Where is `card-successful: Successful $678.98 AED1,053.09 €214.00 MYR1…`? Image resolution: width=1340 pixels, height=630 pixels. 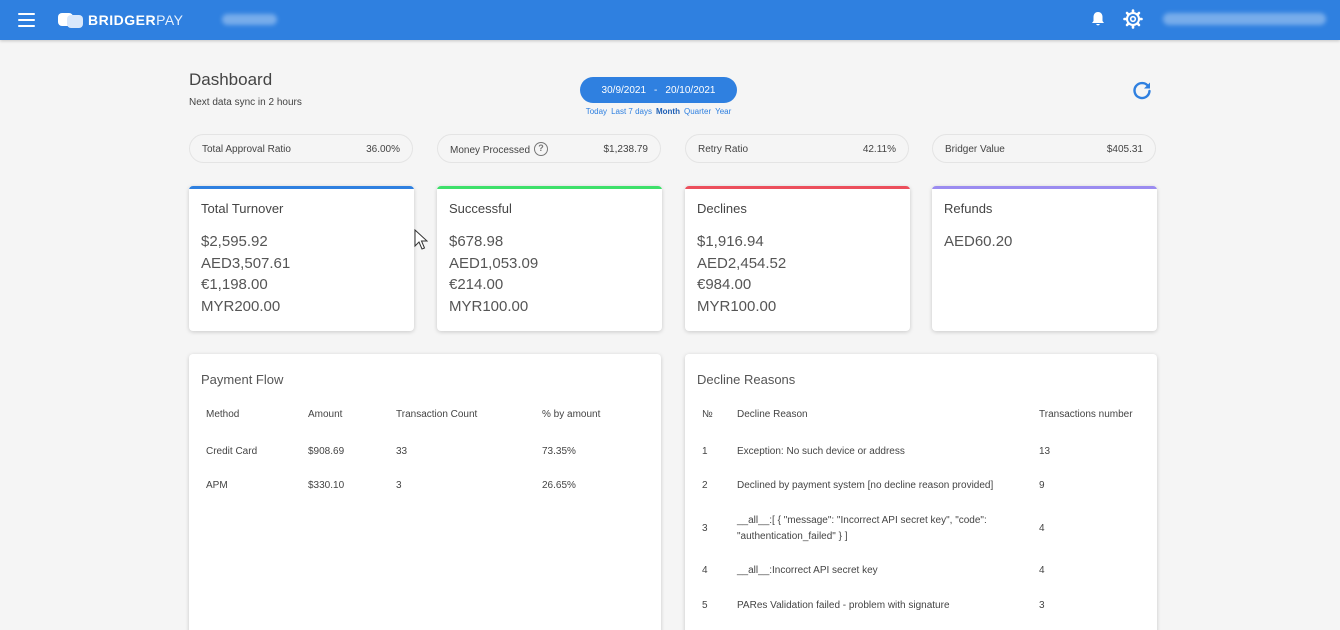 card-successful: Successful $678.98 AED1,053.09 €214.00 MYR1… is located at coordinates (549, 258).